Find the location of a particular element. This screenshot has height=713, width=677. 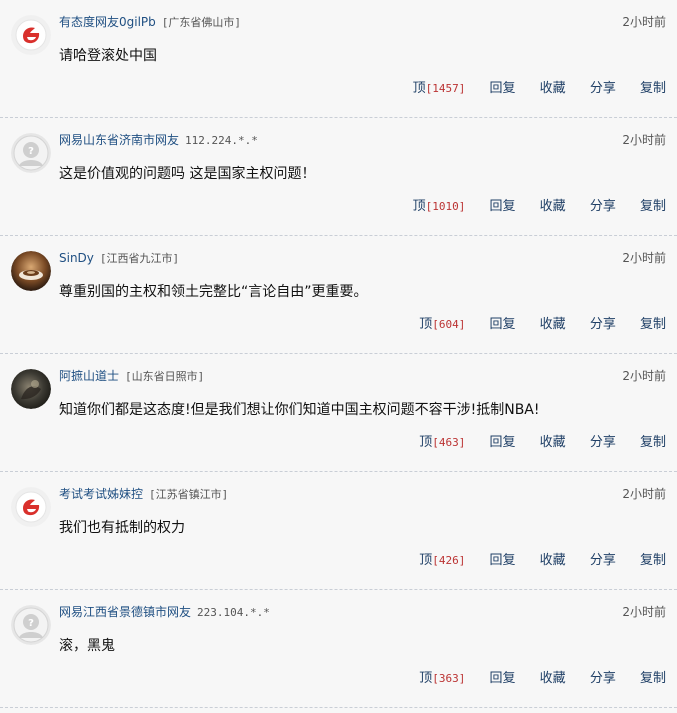

user-location: [广东省佛山市] is located at coordinates (201, 22).